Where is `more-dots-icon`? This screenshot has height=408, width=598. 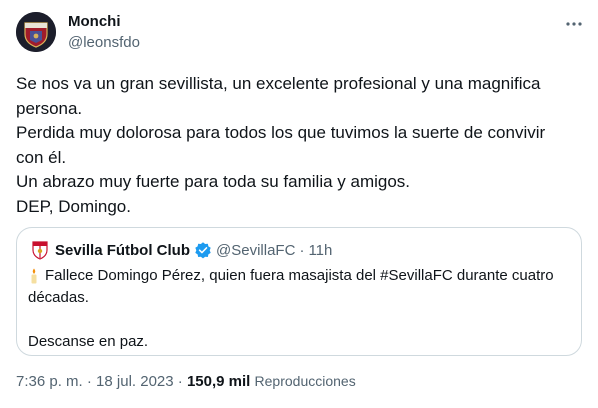 more-dots-icon is located at coordinates (574, 24).